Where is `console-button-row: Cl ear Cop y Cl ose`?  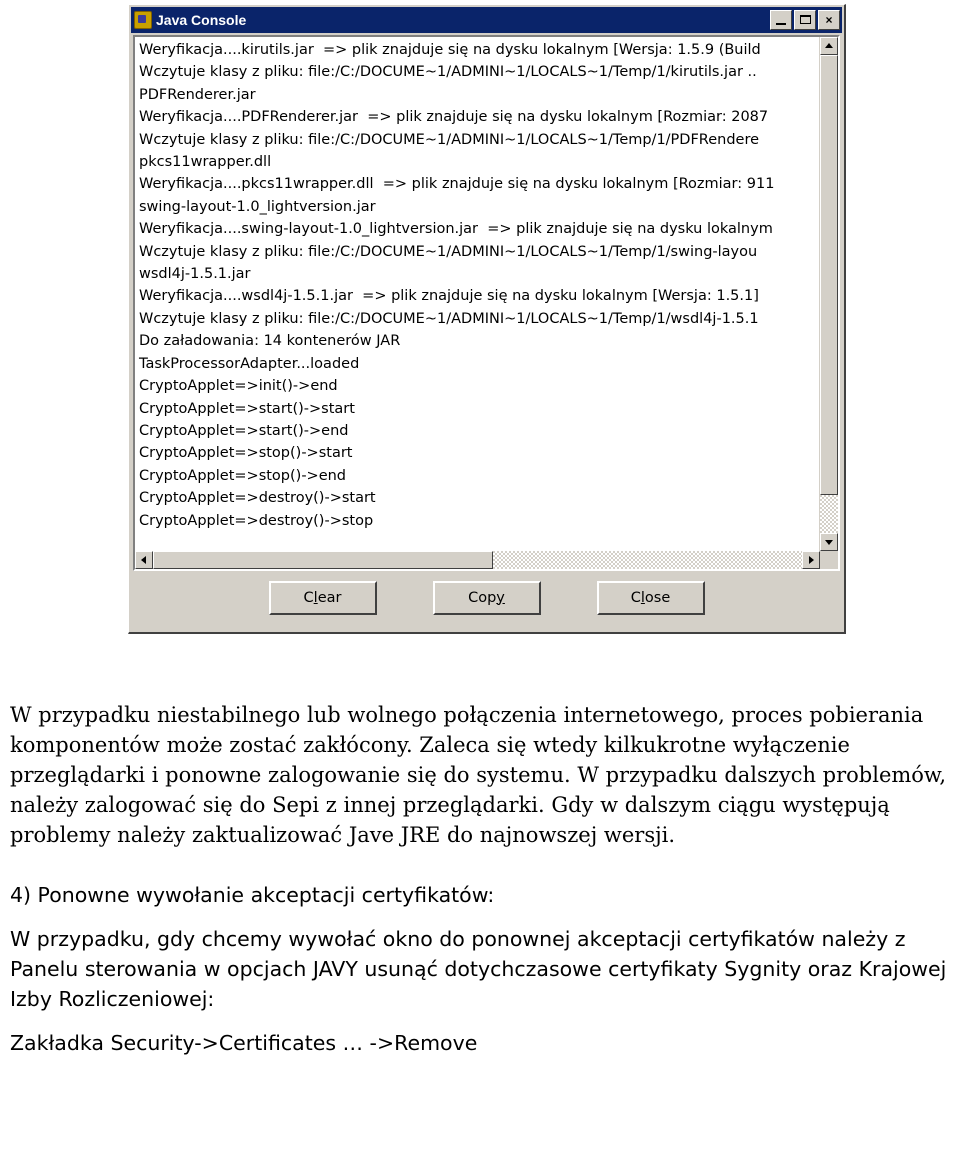
console-button-row: Cl ear Cop y Cl ose is located at coordinates (486, 599).